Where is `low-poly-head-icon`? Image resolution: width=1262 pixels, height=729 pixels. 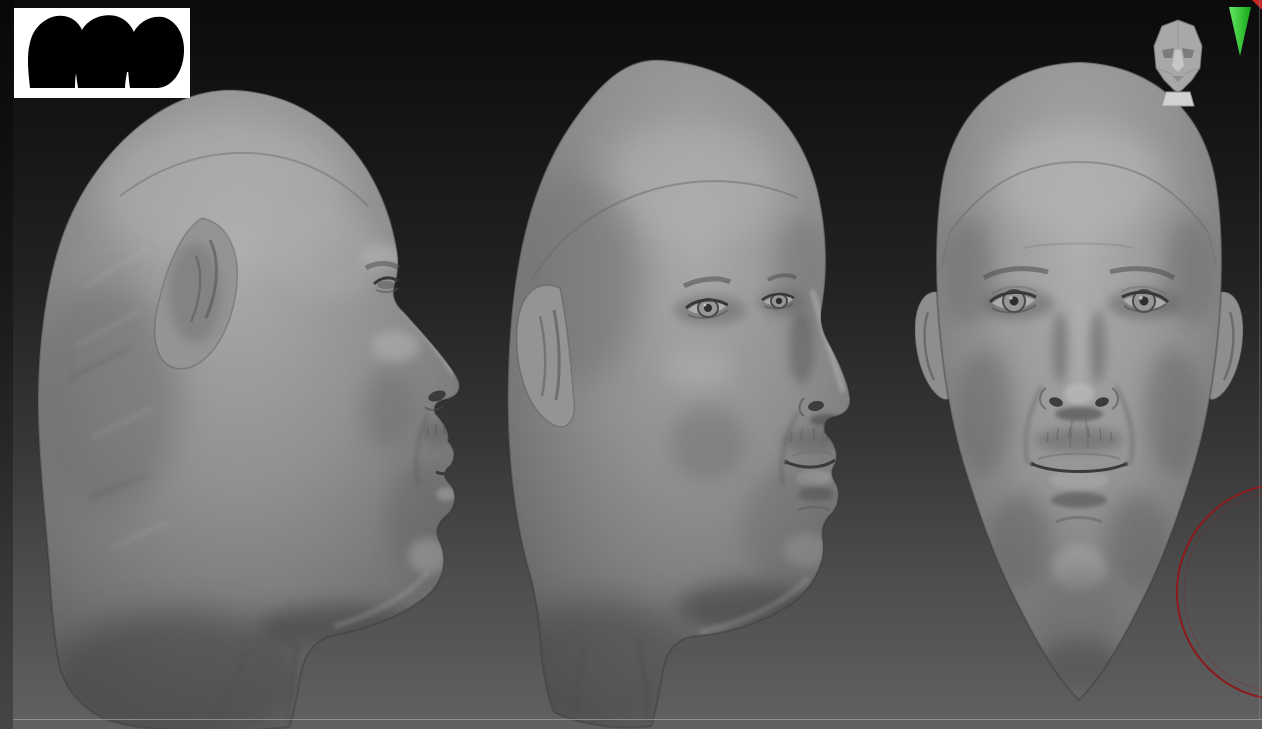 low-poly-head-icon is located at coordinates (1178, 62).